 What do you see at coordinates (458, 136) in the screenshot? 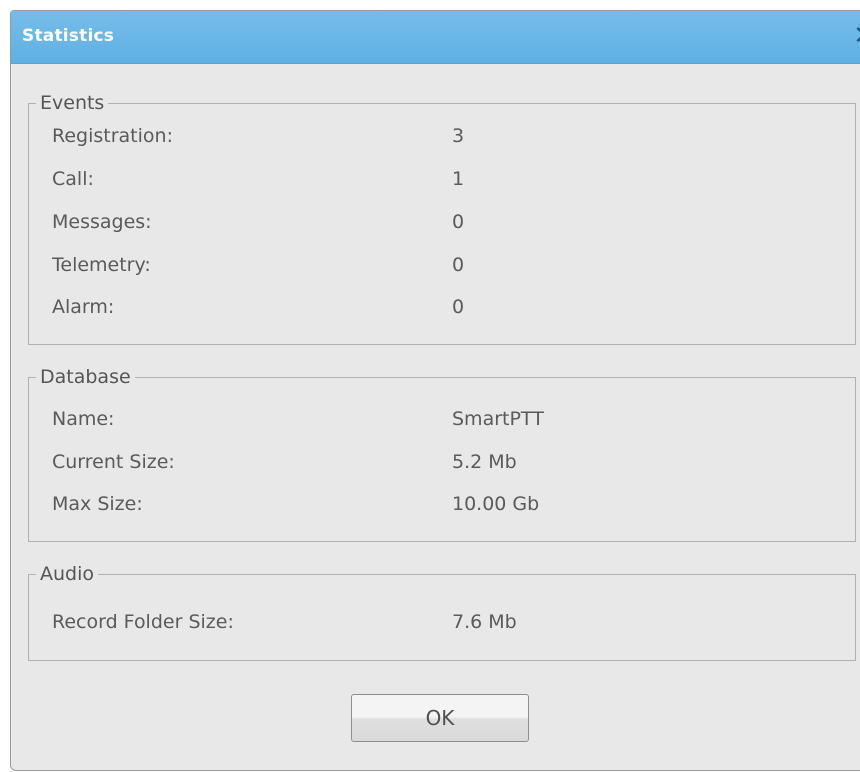
I see `registration-value: 3` at bounding box center [458, 136].